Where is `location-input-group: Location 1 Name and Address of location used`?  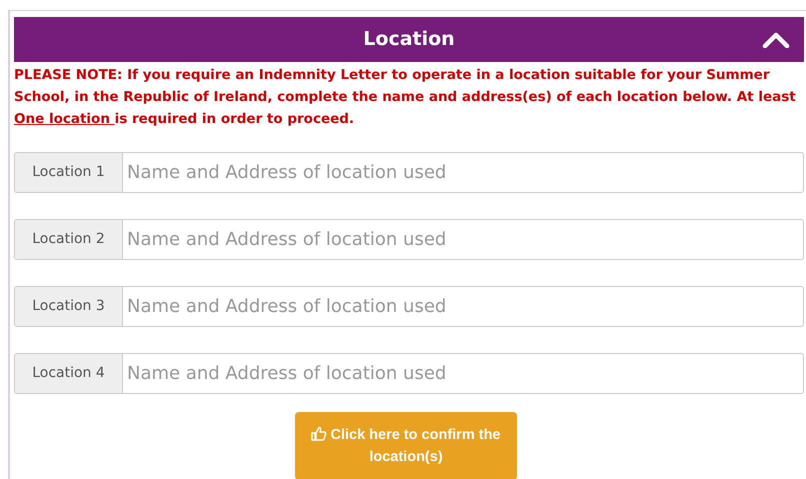
location-input-group: Location 1 Name and Address of location used is located at coordinates (409, 172).